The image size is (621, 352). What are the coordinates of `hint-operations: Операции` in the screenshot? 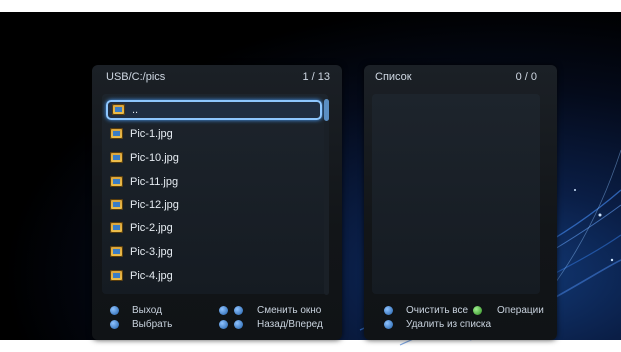 It's located at (520, 310).